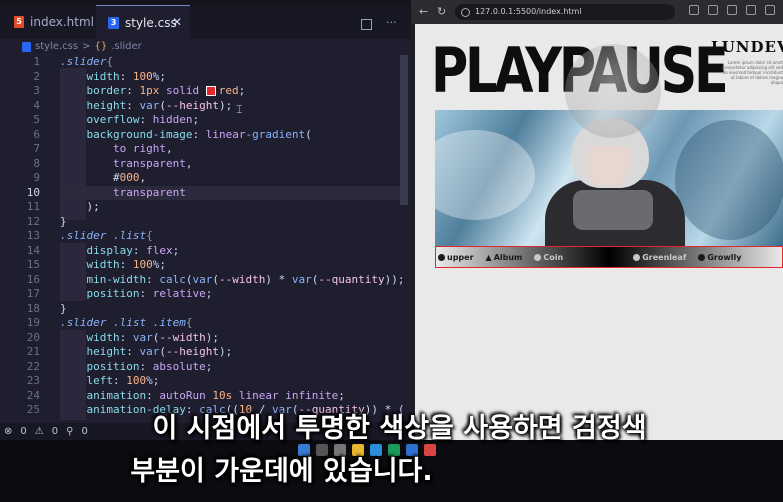 The image size is (783, 502). I want to click on subtitle-line-1: 이 시점에서 투명한 색상을 사용하면 검정색, so click(399, 428).